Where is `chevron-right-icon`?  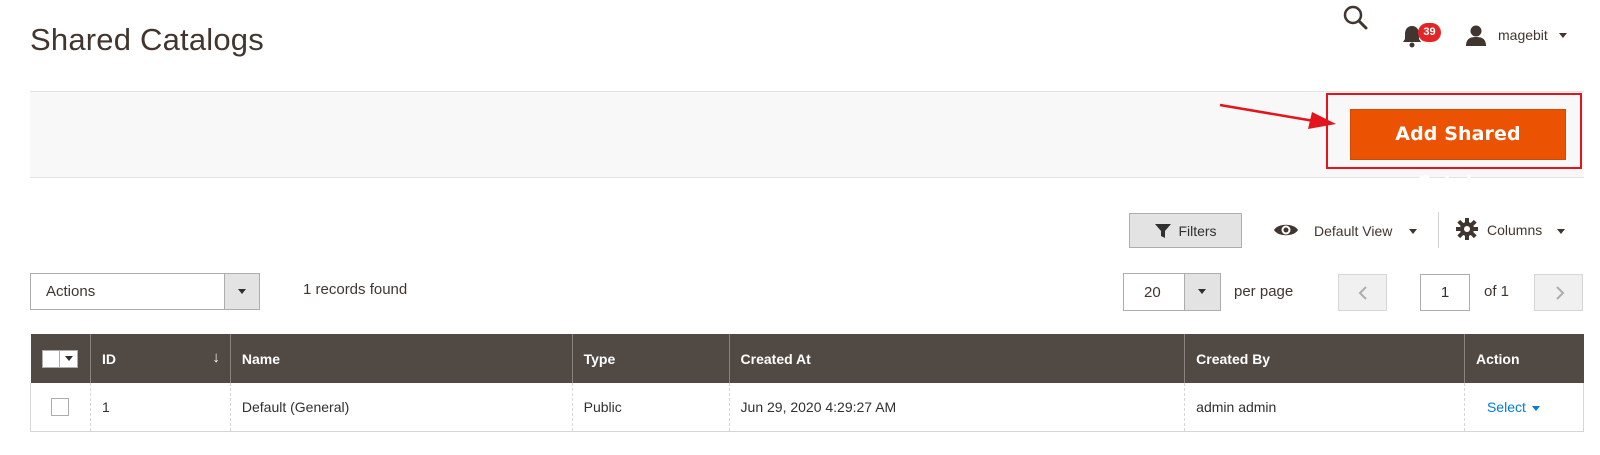
chevron-right-icon is located at coordinates (1560, 293).